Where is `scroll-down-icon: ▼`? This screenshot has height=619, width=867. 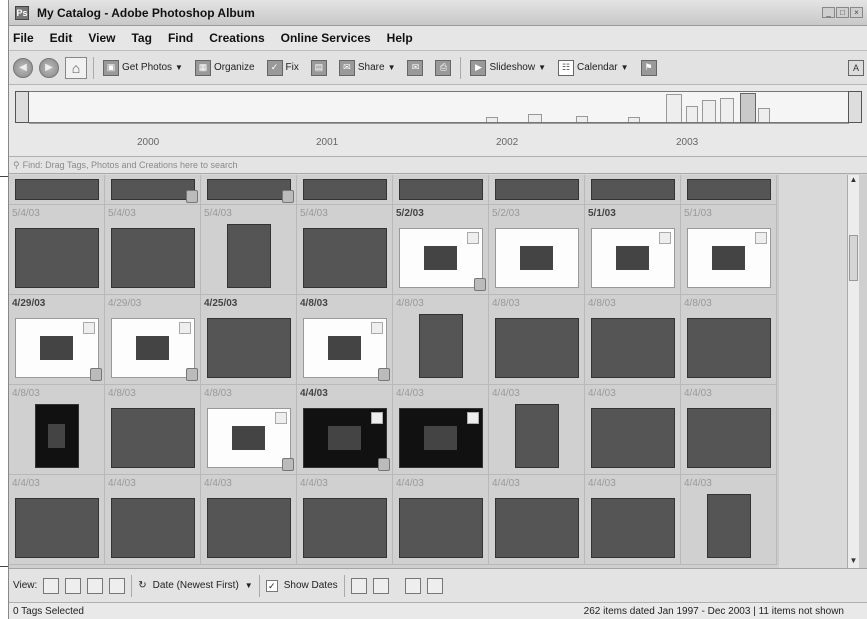 scroll-down-icon: ▼ is located at coordinates (853, 562).